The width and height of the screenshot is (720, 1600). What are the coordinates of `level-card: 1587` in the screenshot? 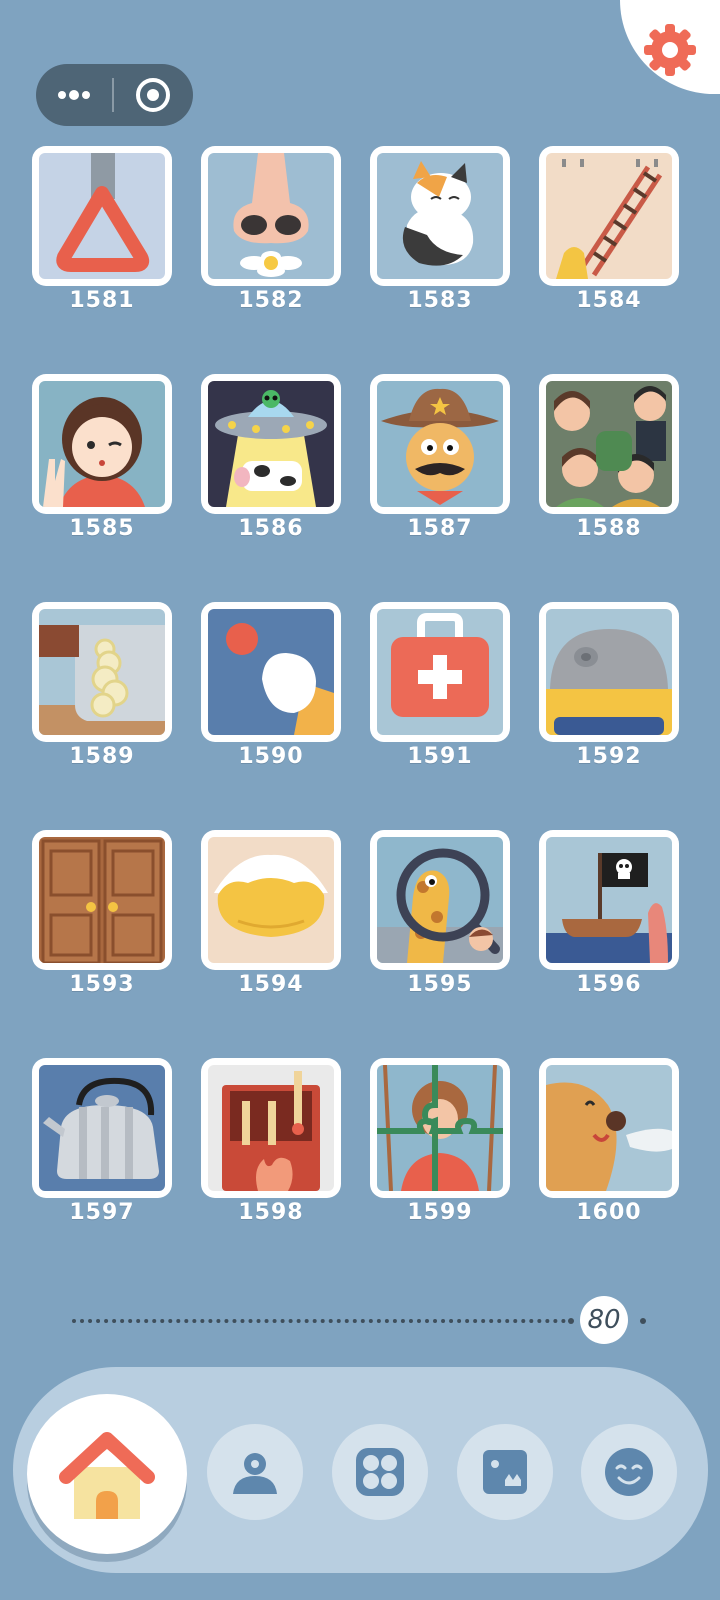 It's located at (440, 457).